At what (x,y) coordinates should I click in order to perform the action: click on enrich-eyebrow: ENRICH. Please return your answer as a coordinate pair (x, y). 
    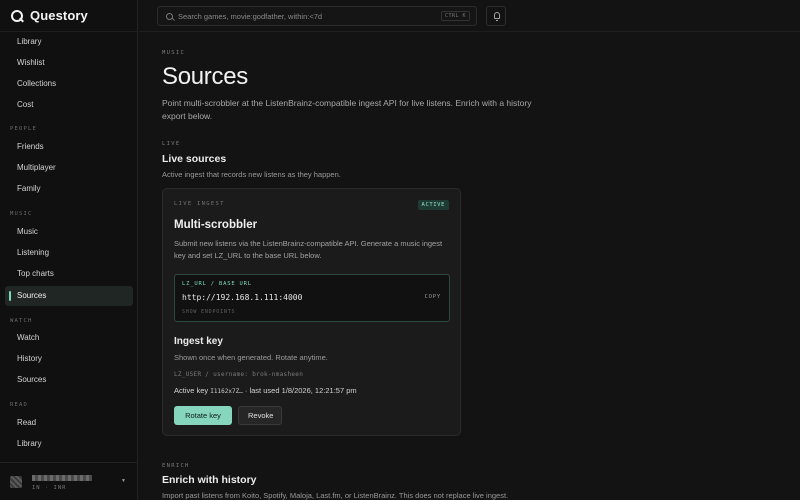
    Looking at the image, I should click on (176, 466).